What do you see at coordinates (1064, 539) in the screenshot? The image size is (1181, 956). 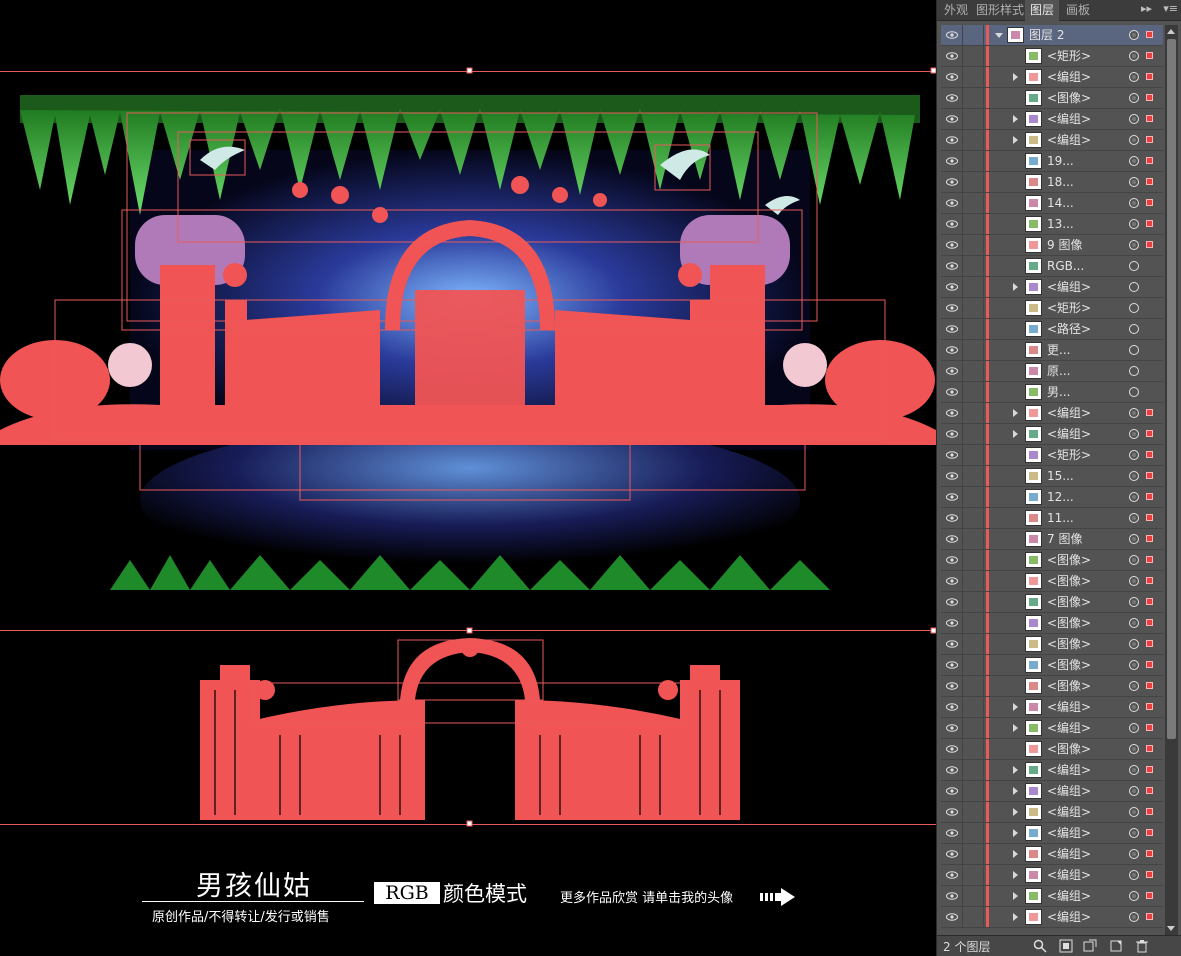 I see `layer-name: 7 图像` at bounding box center [1064, 539].